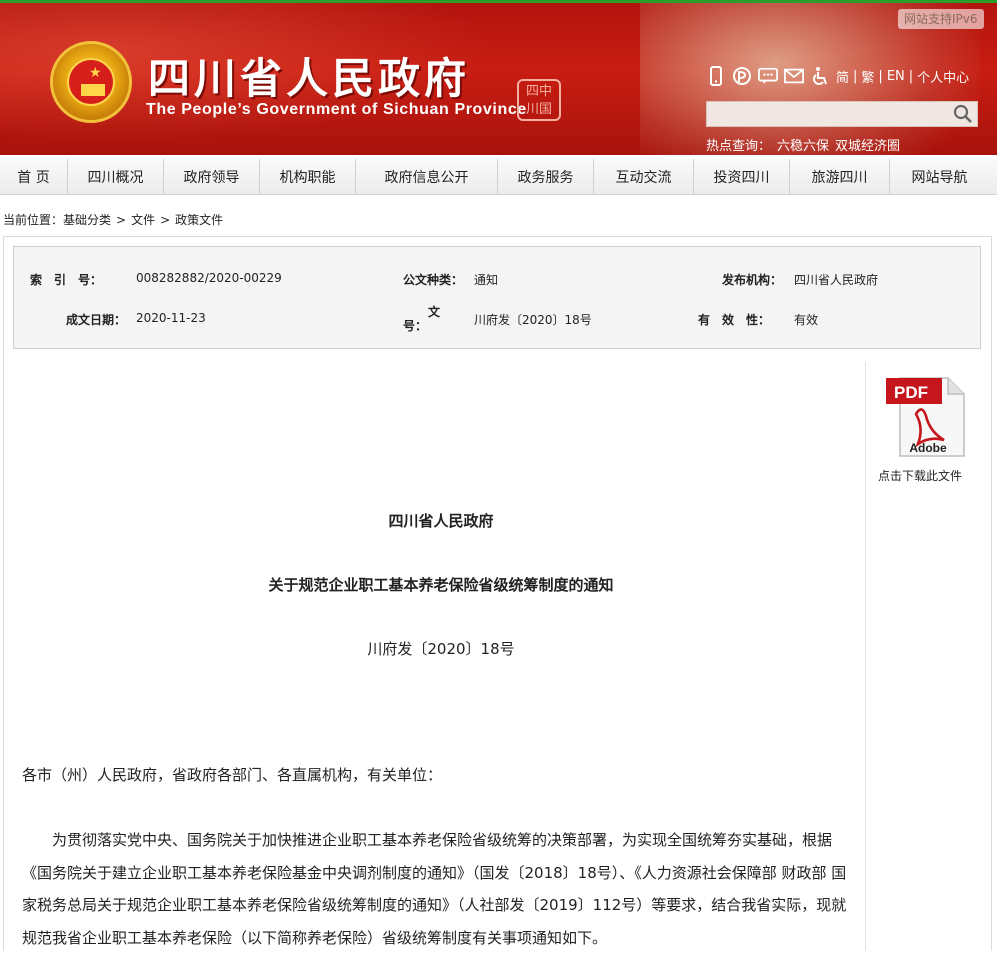  What do you see at coordinates (441, 521) in the screenshot?
I see `document-issuer: 四川省人民政府` at bounding box center [441, 521].